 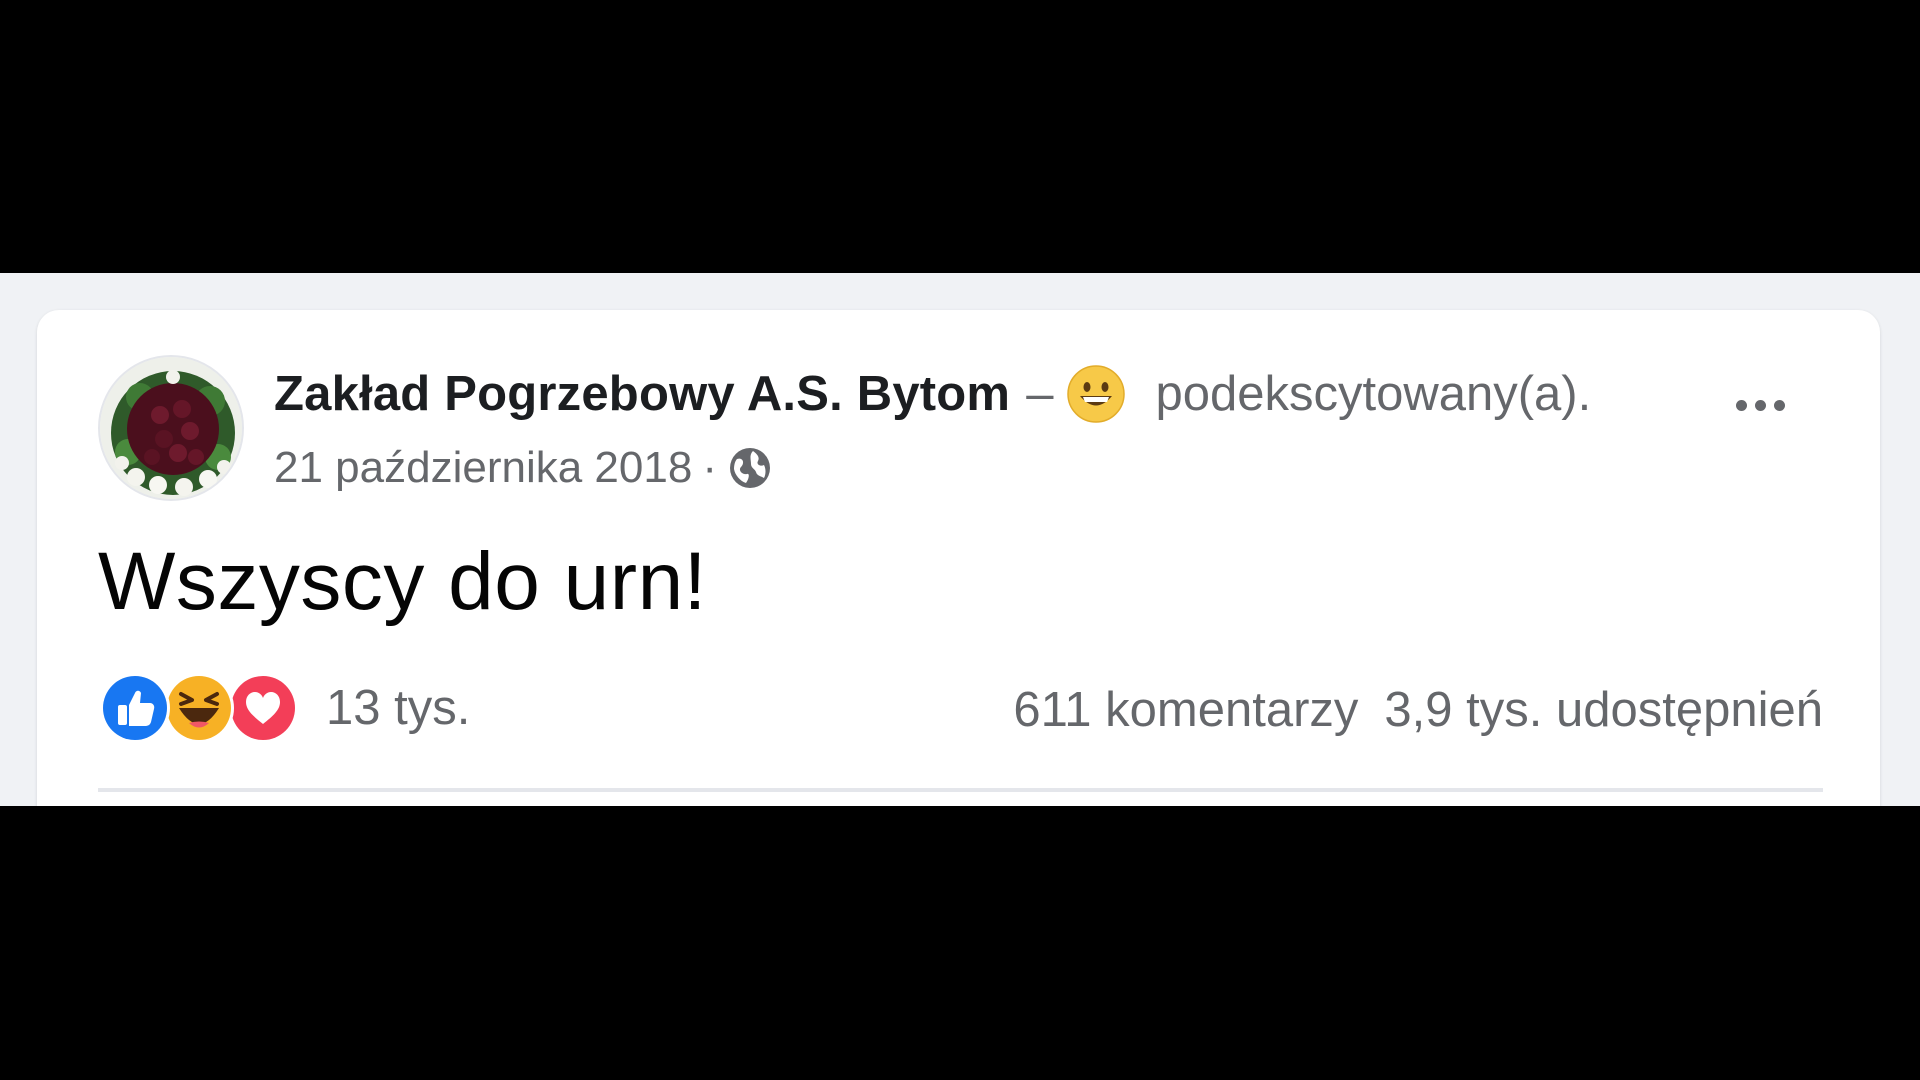 What do you see at coordinates (135, 708) in the screenshot?
I see `like-icon` at bounding box center [135, 708].